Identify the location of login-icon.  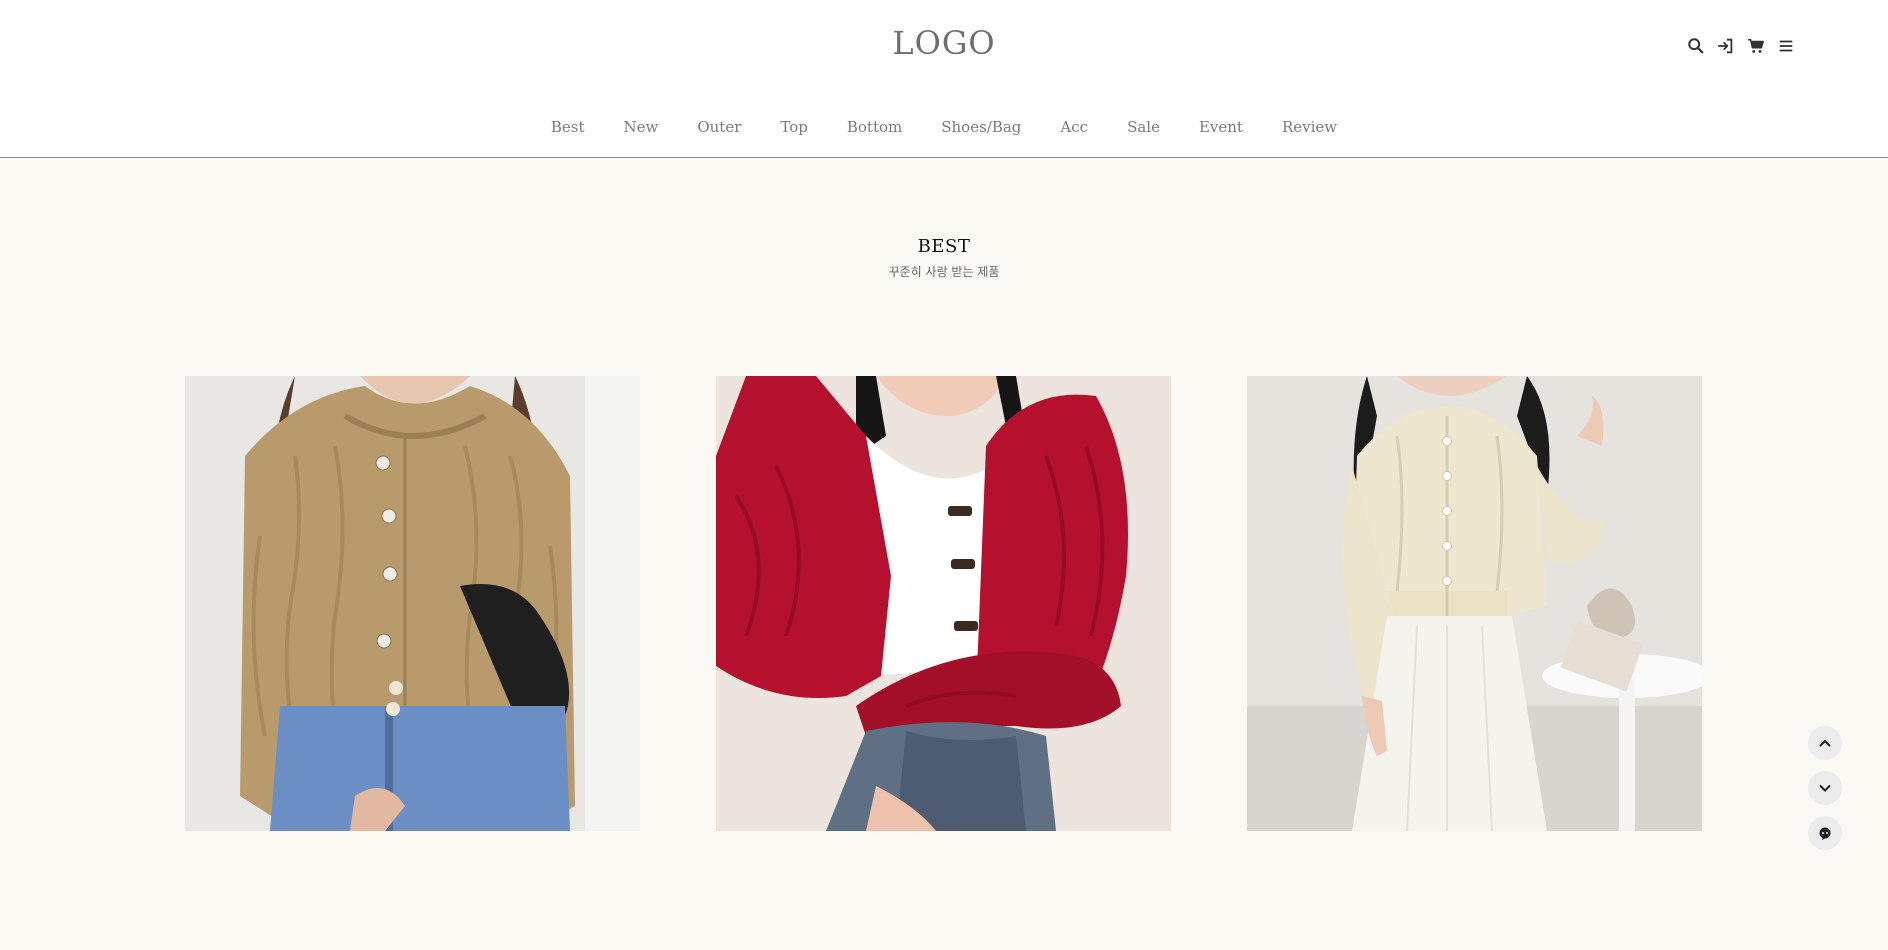
(1726, 46).